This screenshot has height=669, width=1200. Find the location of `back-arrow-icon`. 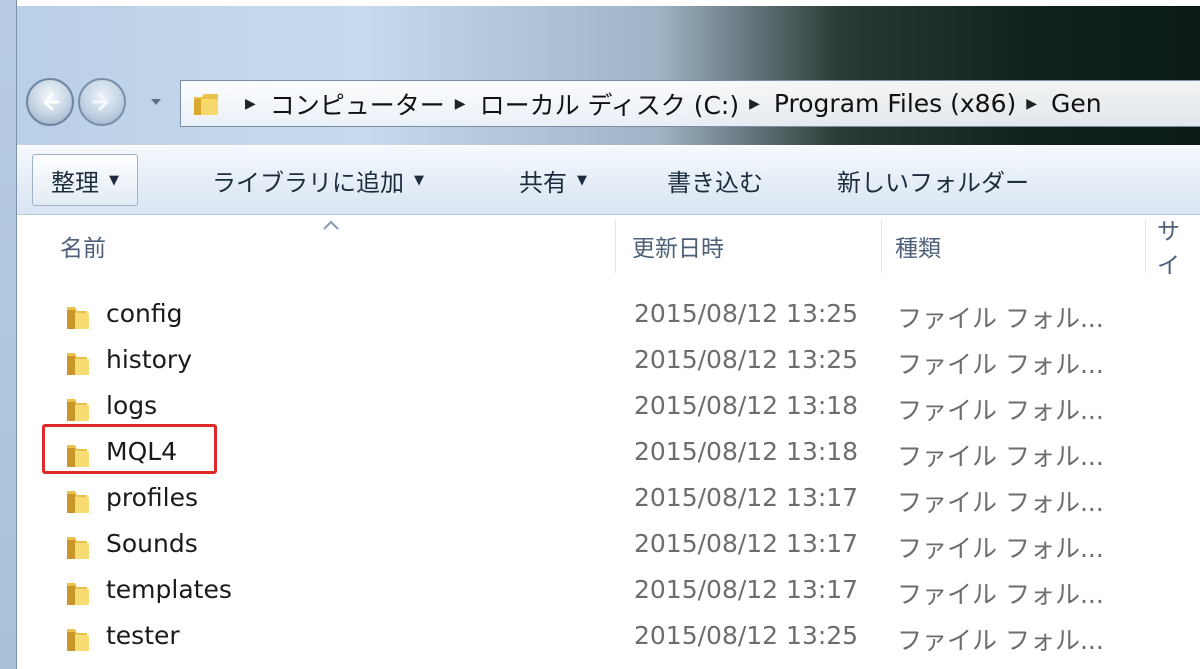

back-arrow-icon is located at coordinates (51, 102).